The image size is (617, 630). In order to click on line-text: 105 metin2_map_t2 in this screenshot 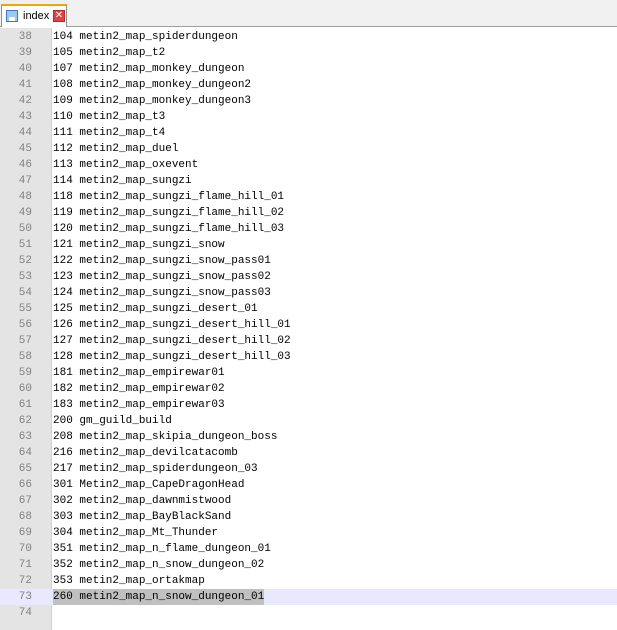, I will do `click(109, 53)`.